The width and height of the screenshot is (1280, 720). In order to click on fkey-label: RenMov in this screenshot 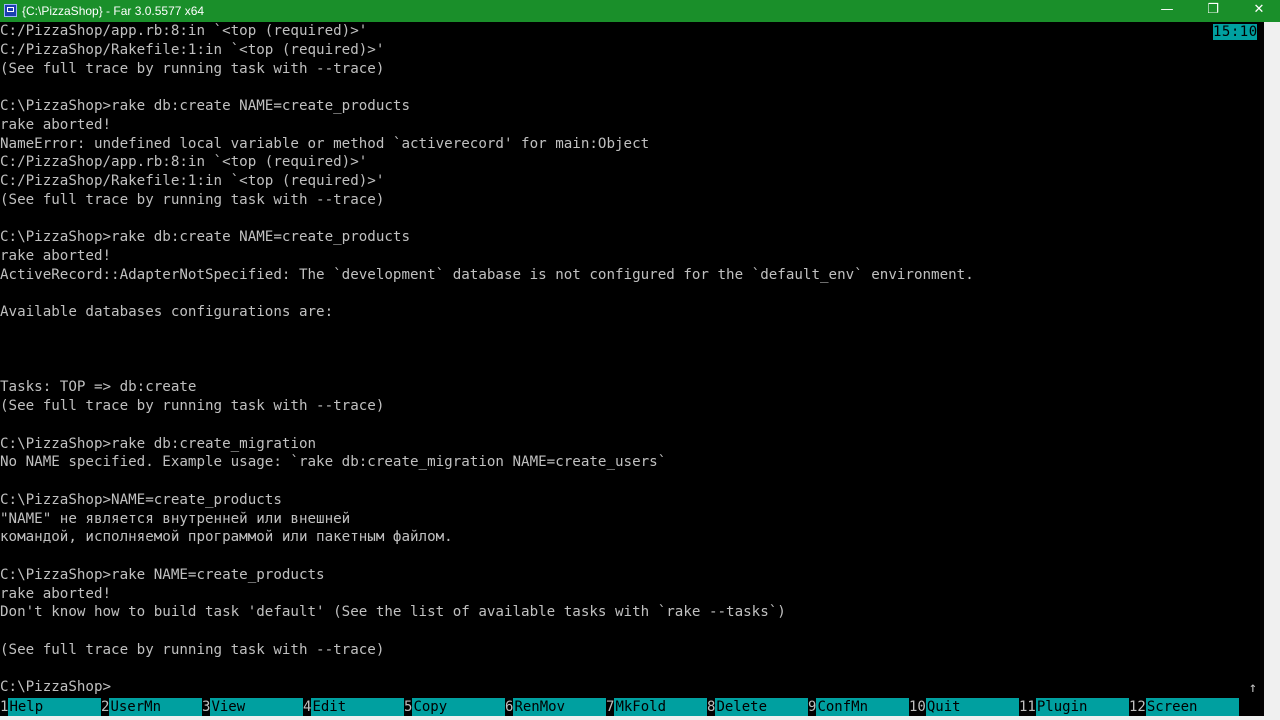, I will do `click(559, 707)`.